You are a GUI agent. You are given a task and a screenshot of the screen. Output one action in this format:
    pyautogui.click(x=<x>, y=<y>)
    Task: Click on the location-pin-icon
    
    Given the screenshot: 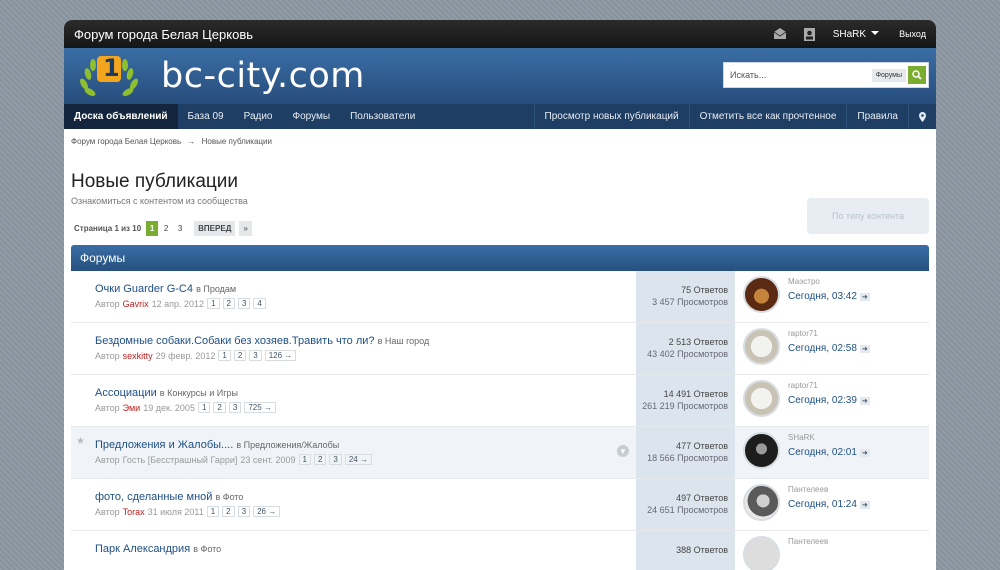 What is the action you would take?
    pyautogui.click(x=922, y=116)
    